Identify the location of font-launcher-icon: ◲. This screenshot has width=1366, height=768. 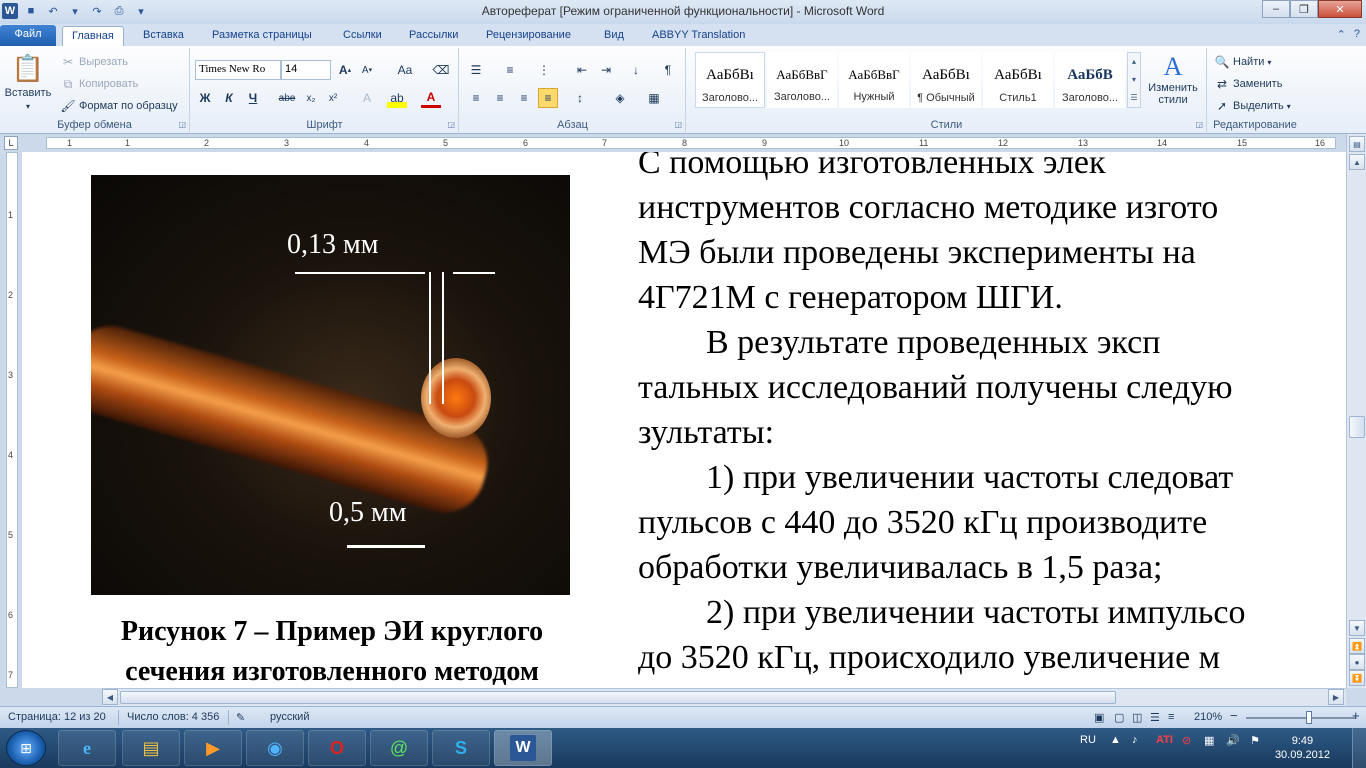
(451, 124).